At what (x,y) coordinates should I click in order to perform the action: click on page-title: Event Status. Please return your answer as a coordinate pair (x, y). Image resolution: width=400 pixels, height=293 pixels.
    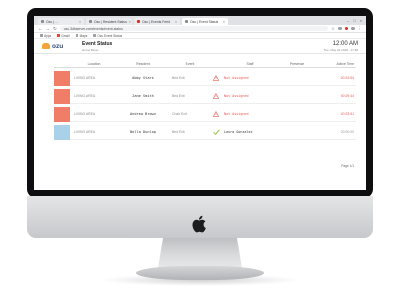
    Looking at the image, I should click on (97, 43).